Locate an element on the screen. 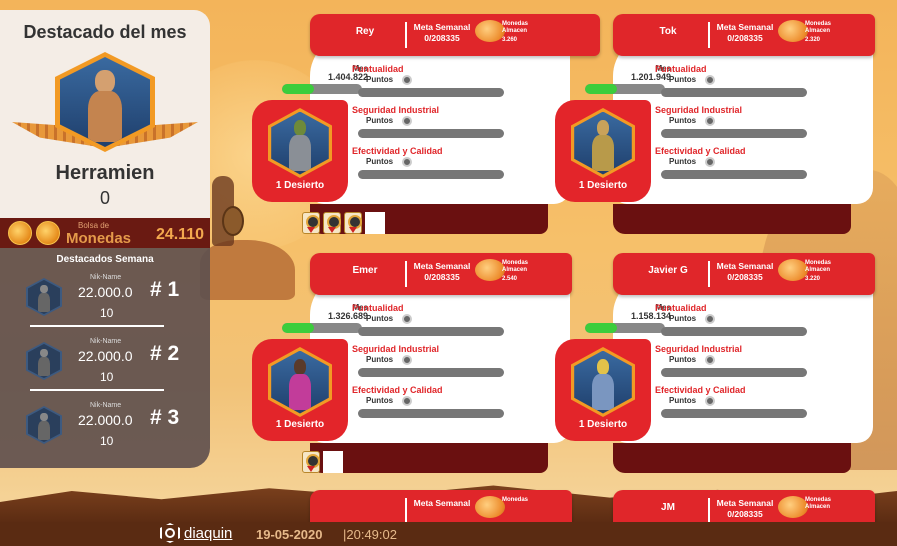  background-shield is located at coordinates (233, 221).